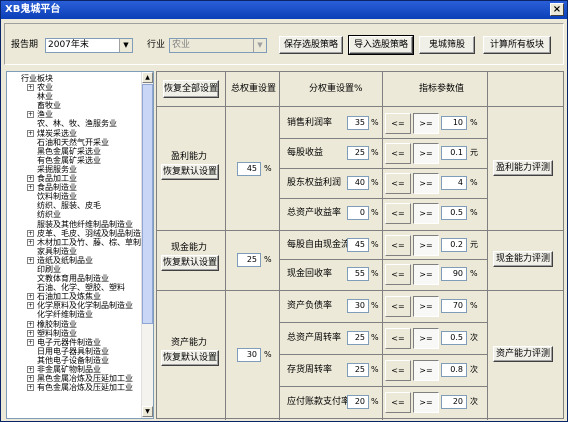 This screenshot has height=422, width=568. I want to click on tree-item: 文教体育用品制造业, so click(74, 278).